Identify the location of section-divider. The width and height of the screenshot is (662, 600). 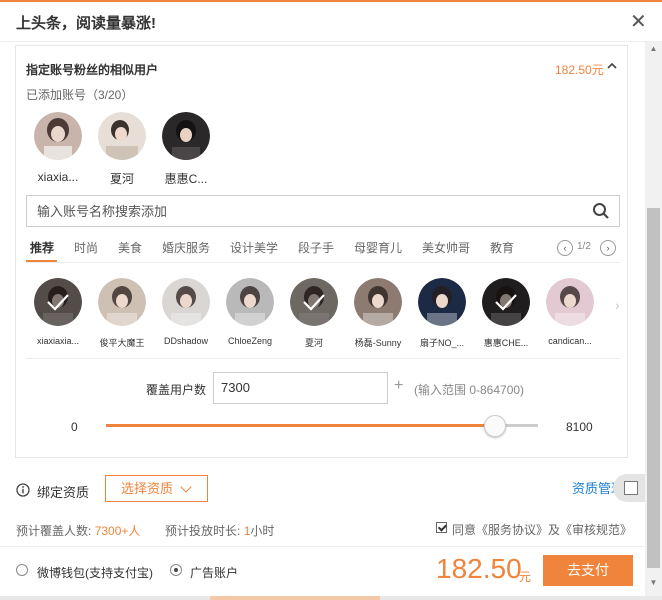
(323, 358).